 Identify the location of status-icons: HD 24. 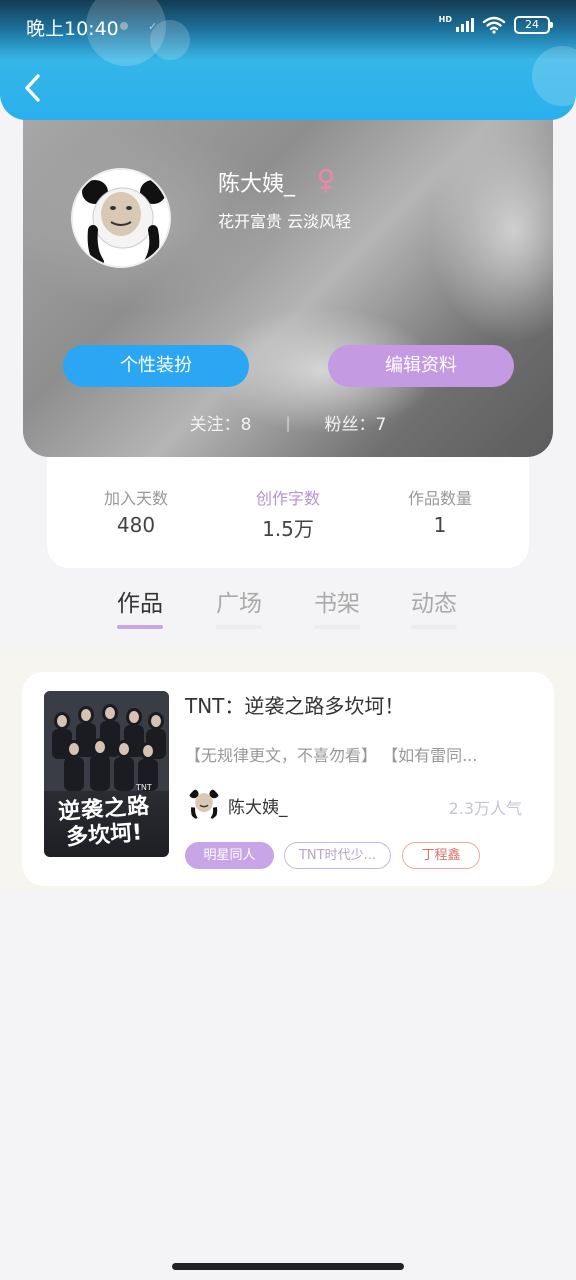
(495, 24).